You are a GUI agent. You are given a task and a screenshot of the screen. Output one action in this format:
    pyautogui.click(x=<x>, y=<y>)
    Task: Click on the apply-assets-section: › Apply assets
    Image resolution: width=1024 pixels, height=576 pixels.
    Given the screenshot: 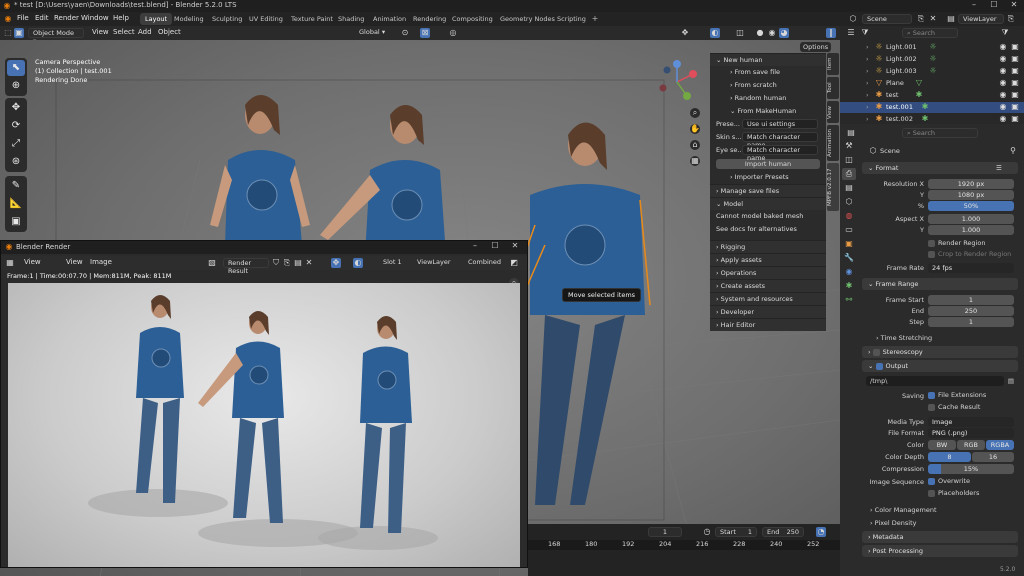 What is the action you would take?
    pyautogui.click(x=768, y=259)
    